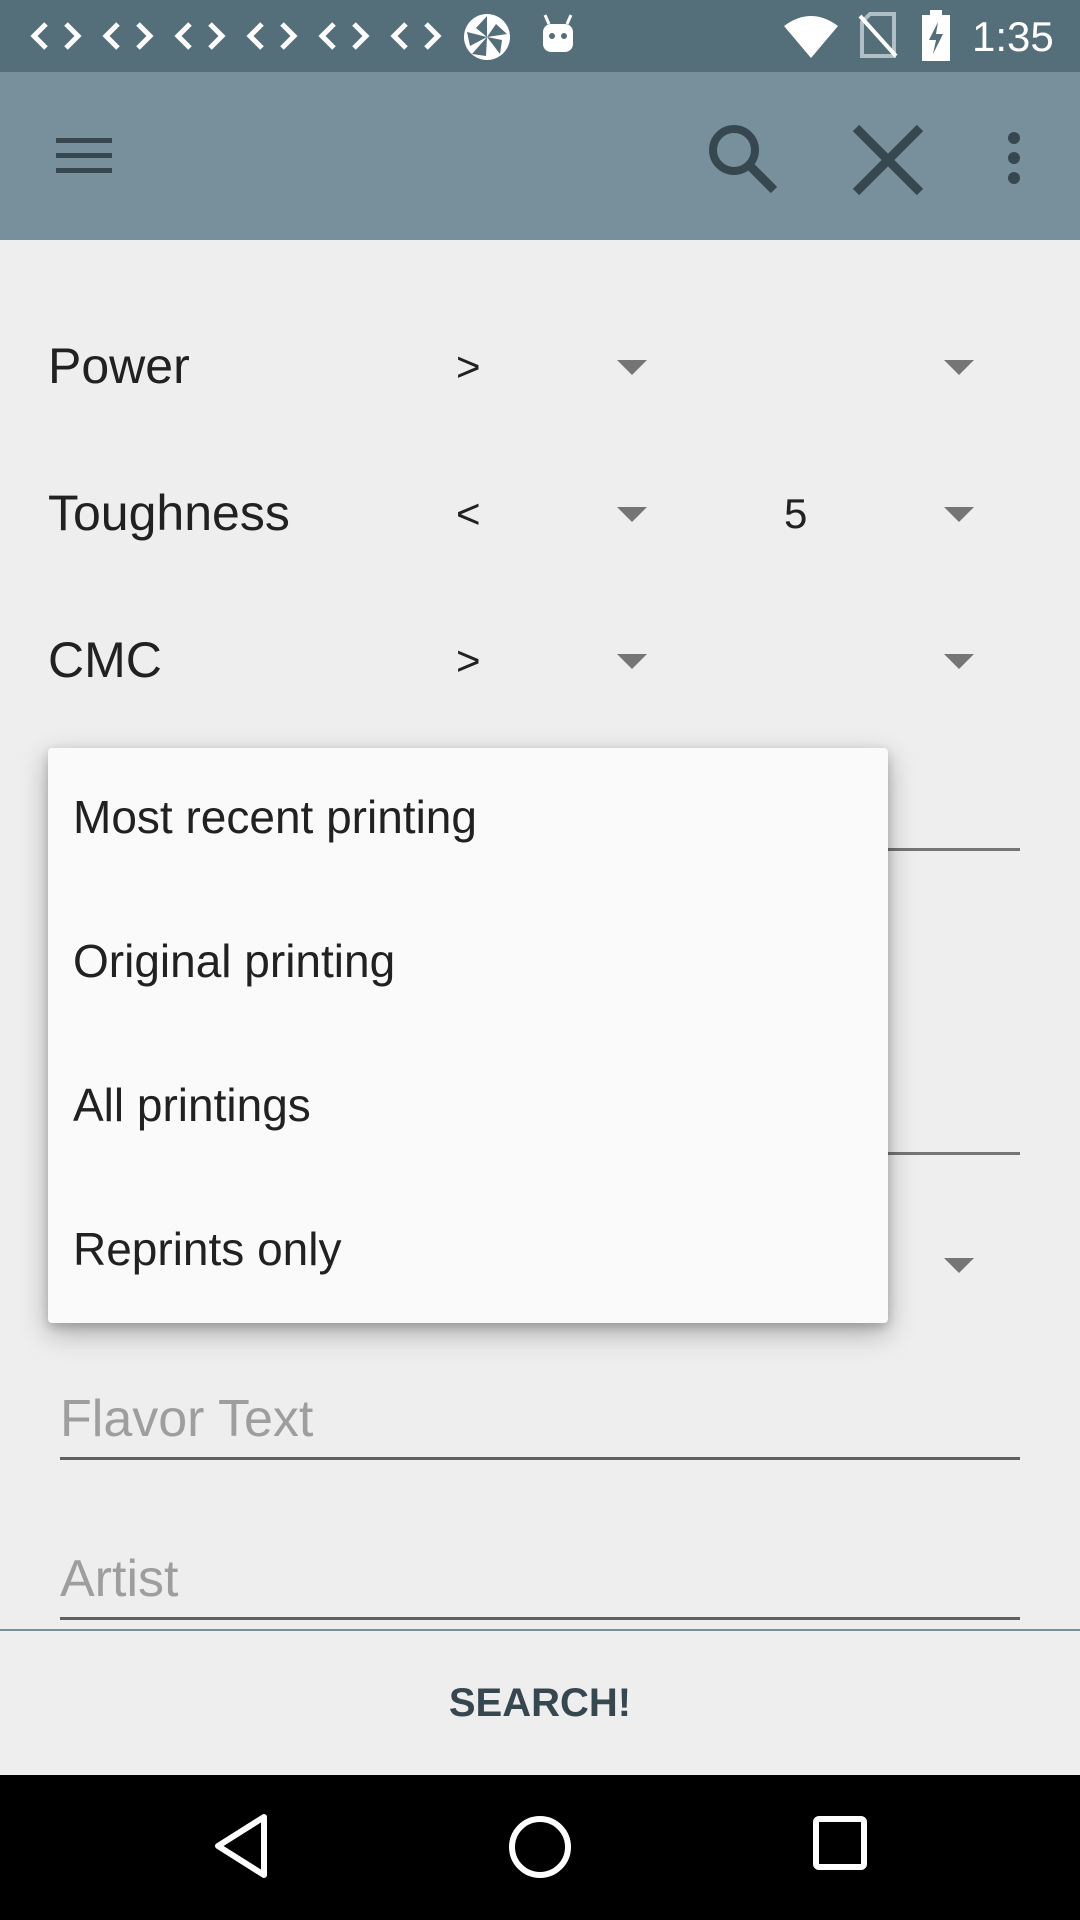 The height and width of the screenshot is (1920, 1080). I want to click on no-sim-icon, so click(878, 35).